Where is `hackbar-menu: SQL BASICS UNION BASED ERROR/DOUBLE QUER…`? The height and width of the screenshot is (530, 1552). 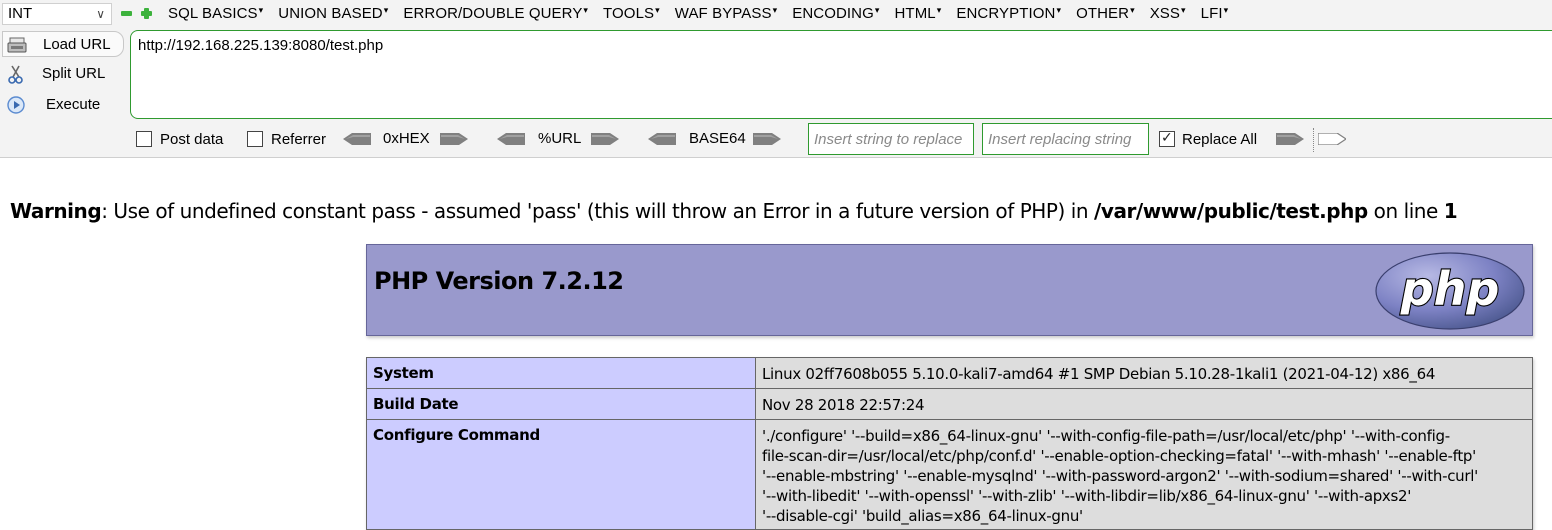 hackbar-menu: SQL BASICS UNION BASED ERROR/DOUBLE QUER… is located at coordinates (705, 13).